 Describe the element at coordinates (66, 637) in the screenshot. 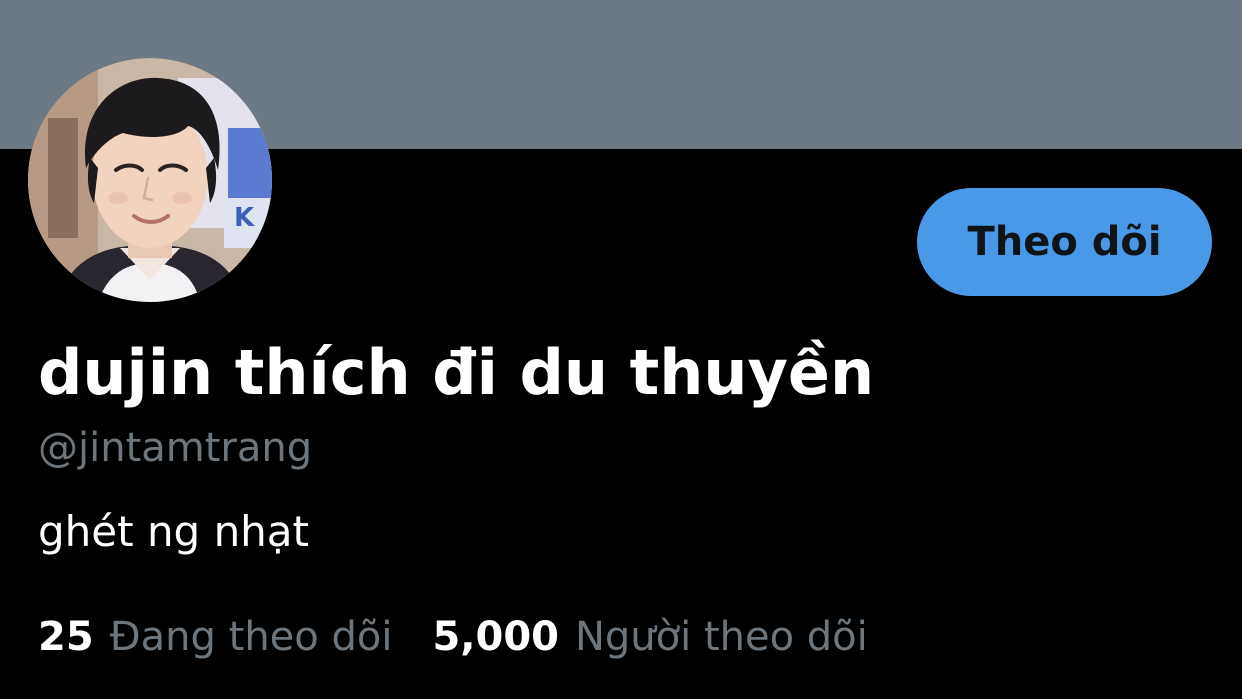

I see `following-count: 25` at that location.